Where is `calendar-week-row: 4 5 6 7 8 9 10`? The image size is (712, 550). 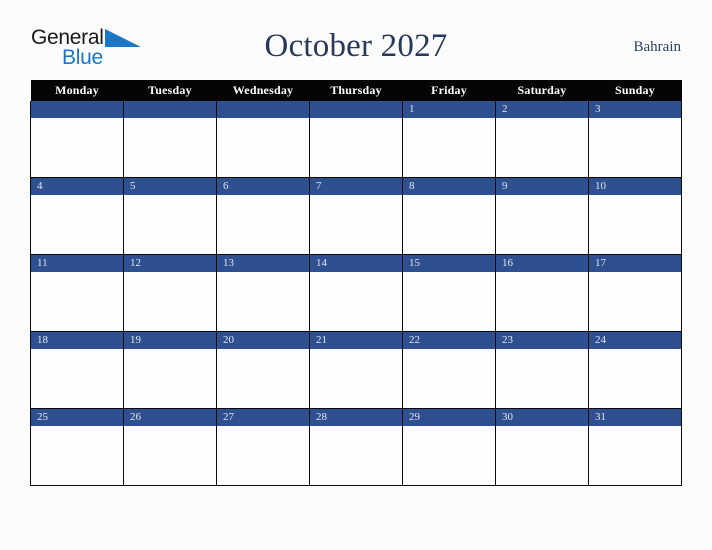
calendar-week-row: 4 5 6 7 8 9 10 is located at coordinates (356, 216).